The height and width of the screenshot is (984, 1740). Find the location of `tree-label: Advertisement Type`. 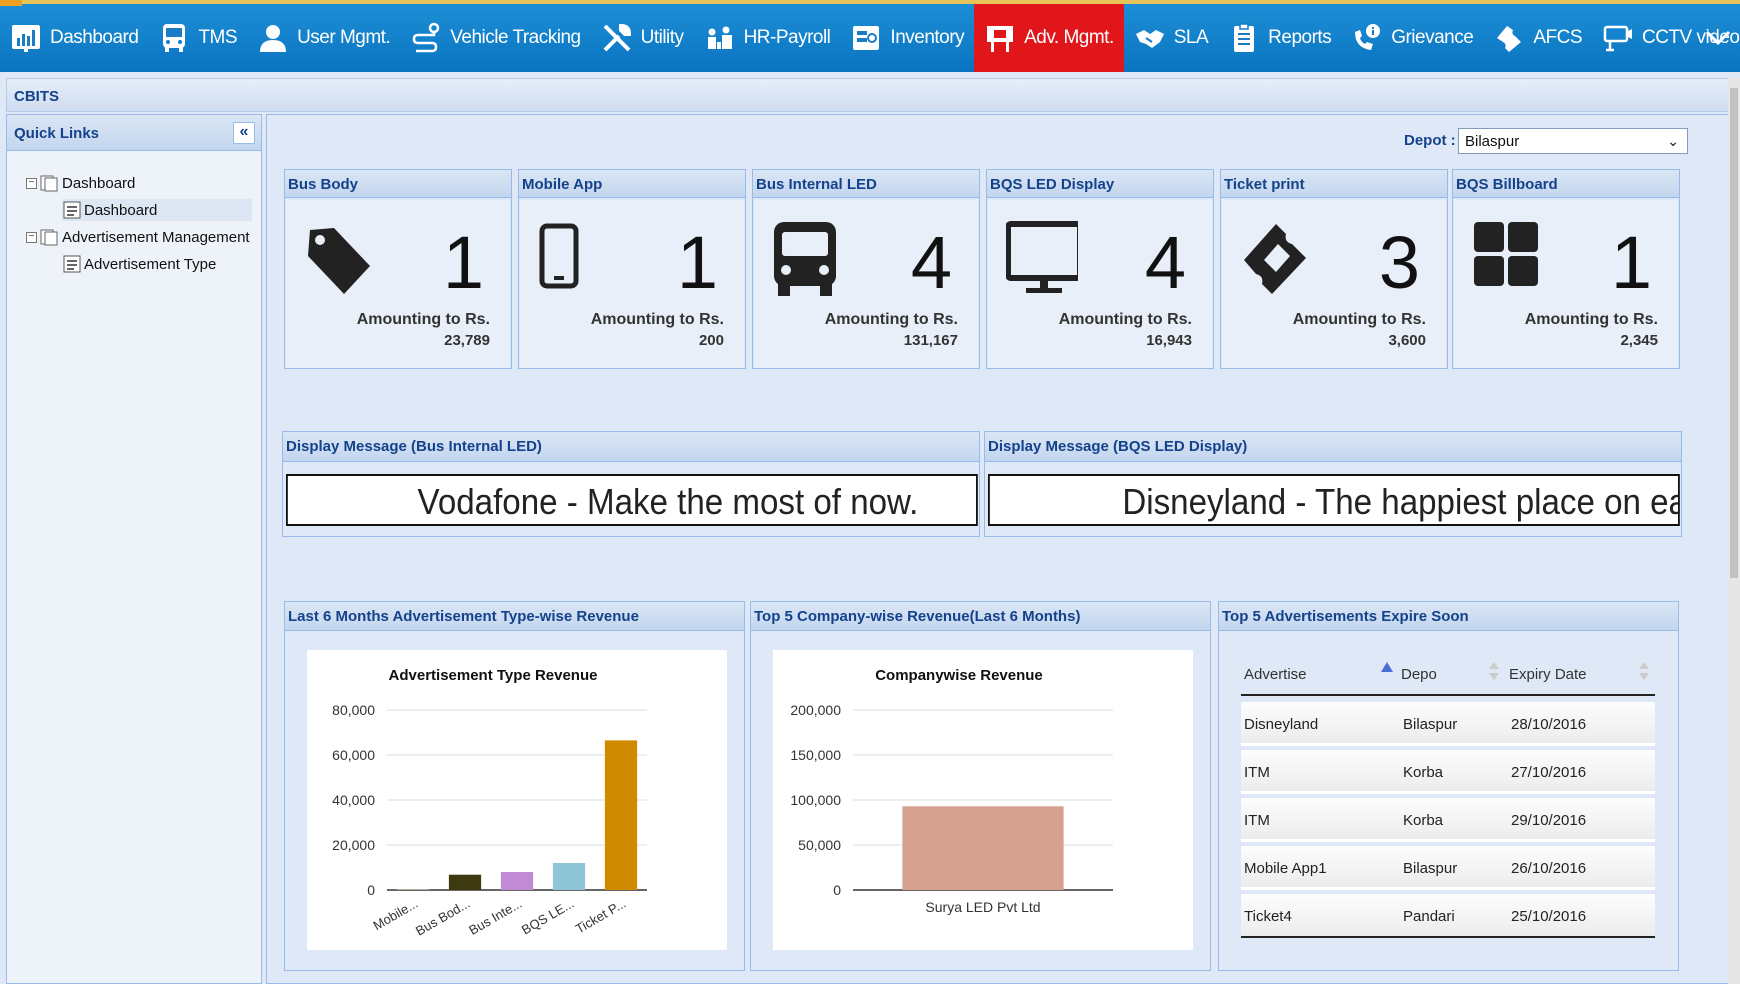

tree-label: Advertisement Type is located at coordinates (150, 264).